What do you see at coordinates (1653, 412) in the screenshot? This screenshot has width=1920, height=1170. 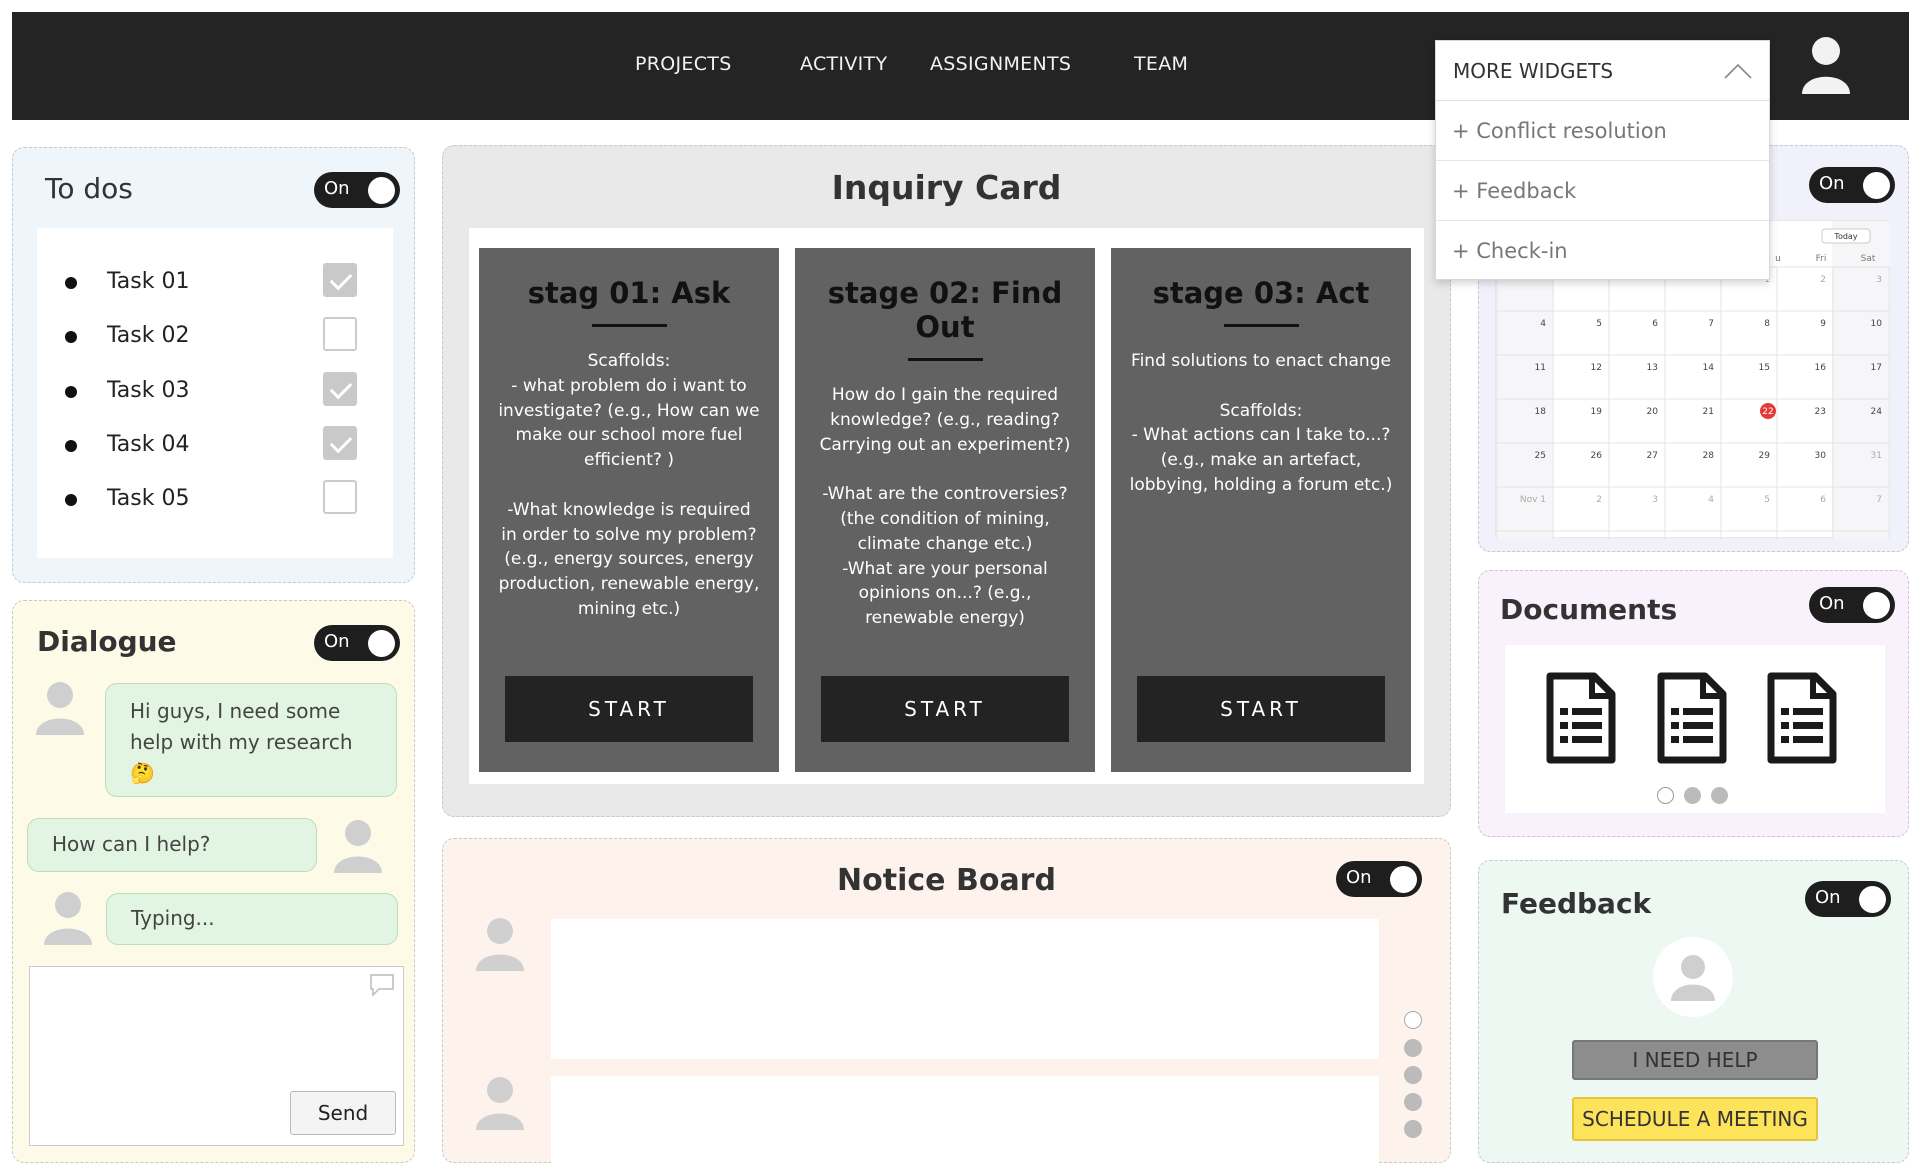 I see `calendar-day: 20` at bounding box center [1653, 412].